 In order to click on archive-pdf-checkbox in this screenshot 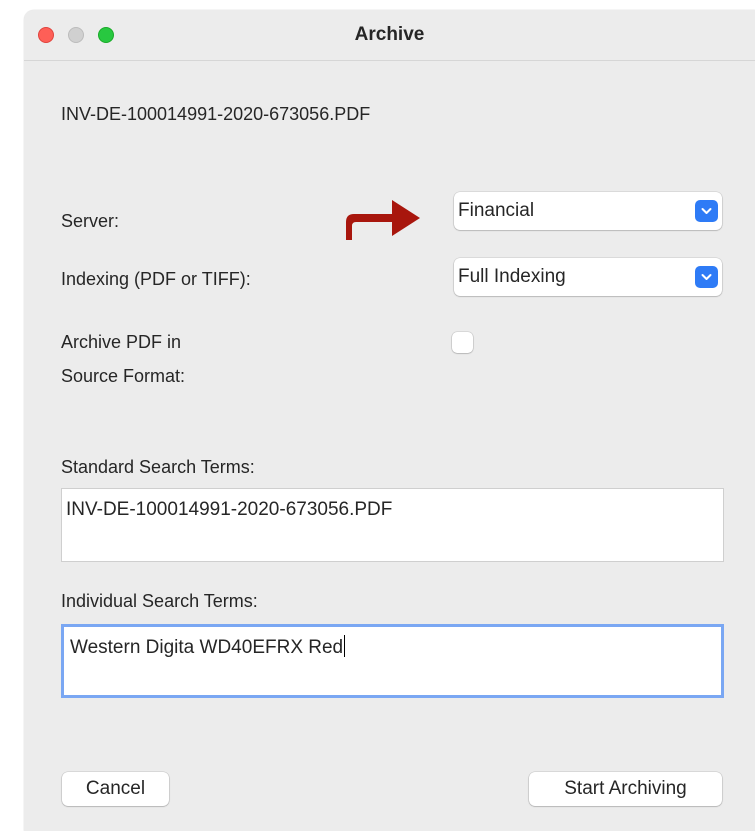, I will do `click(462, 342)`.